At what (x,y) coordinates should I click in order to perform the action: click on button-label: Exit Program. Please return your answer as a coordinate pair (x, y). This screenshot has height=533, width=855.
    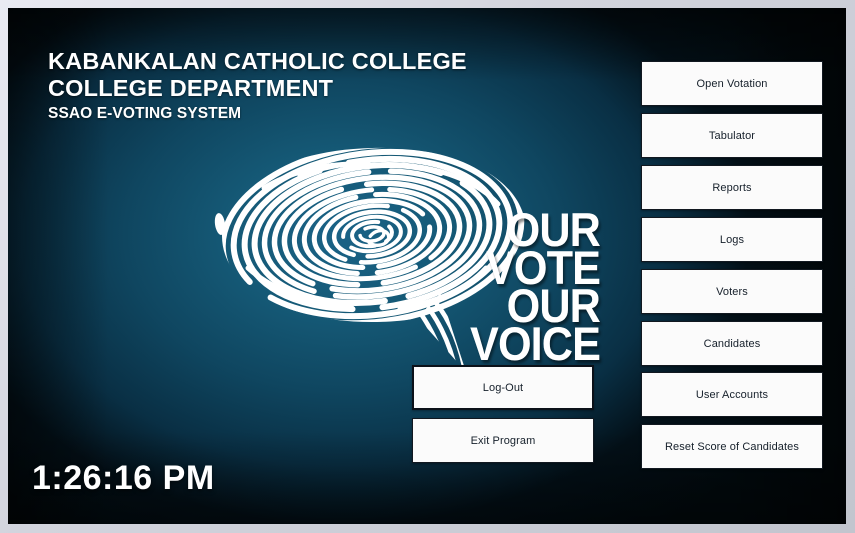
    Looking at the image, I should click on (503, 440).